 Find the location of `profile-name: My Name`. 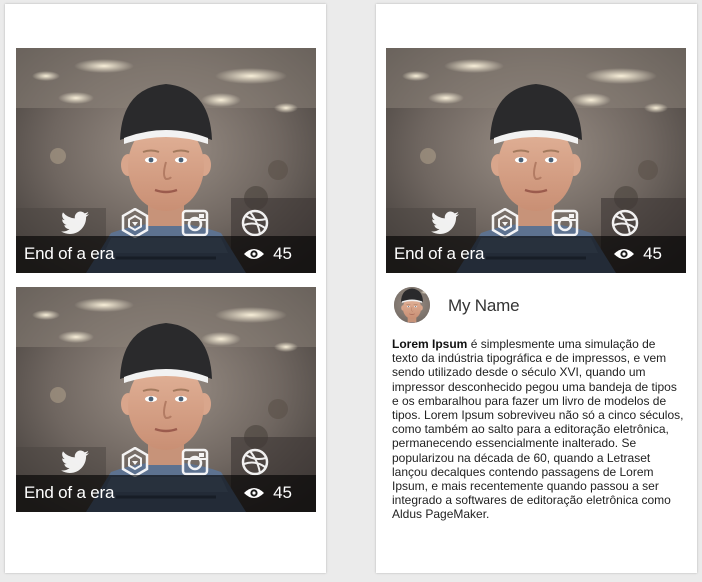

profile-name: My Name is located at coordinates (484, 305).